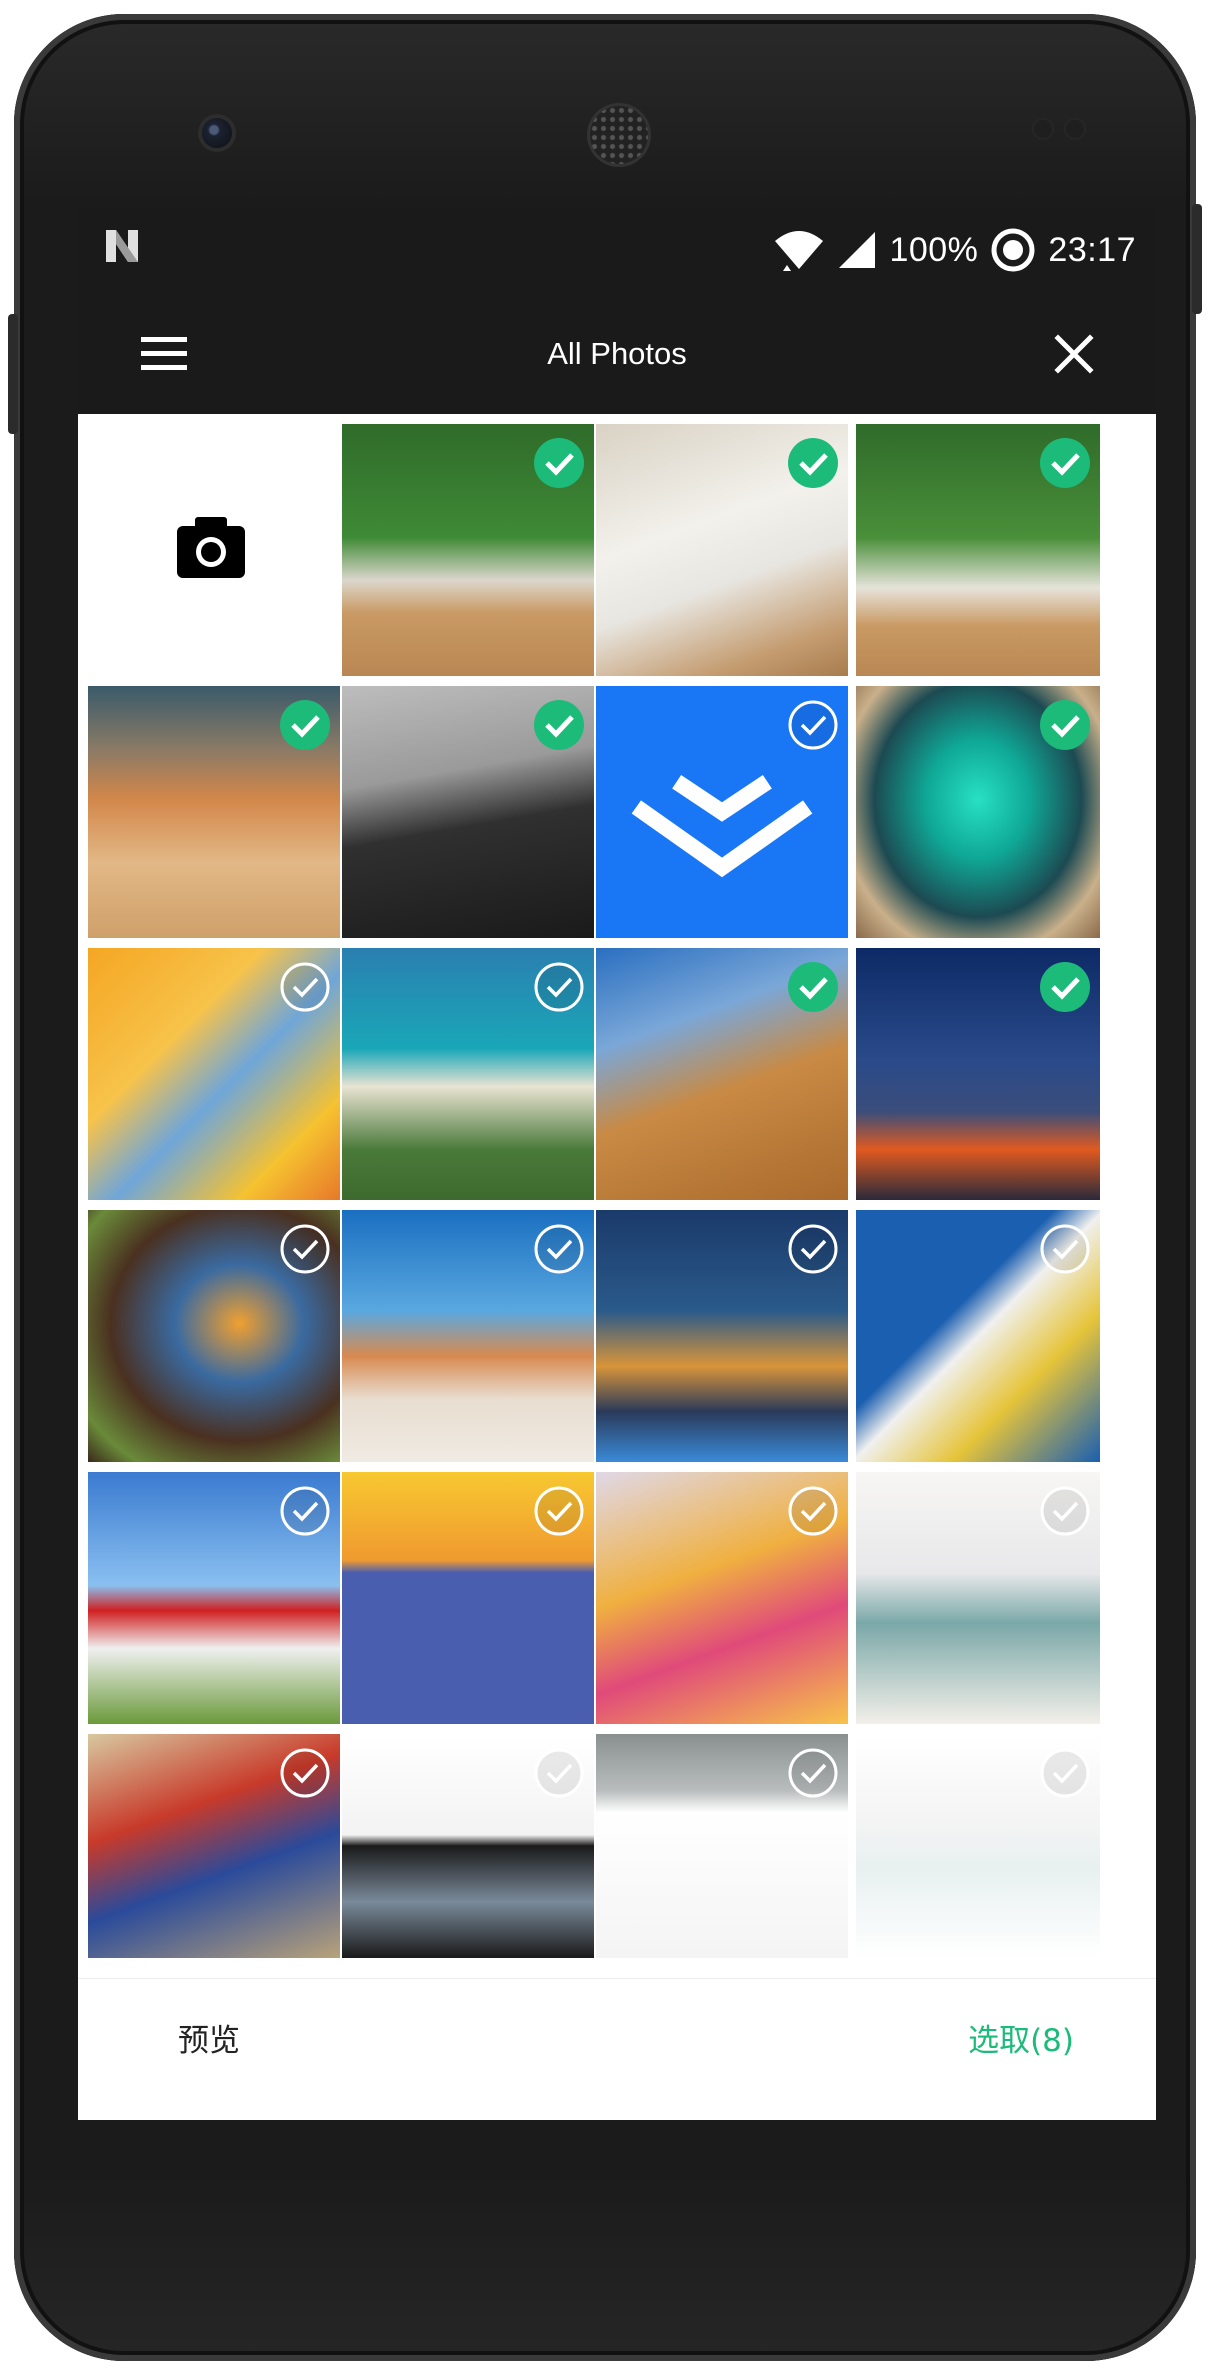  What do you see at coordinates (617, 2049) in the screenshot?
I see `bottom-bar: 预览 选取(8)` at bounding box center [617, 2049].